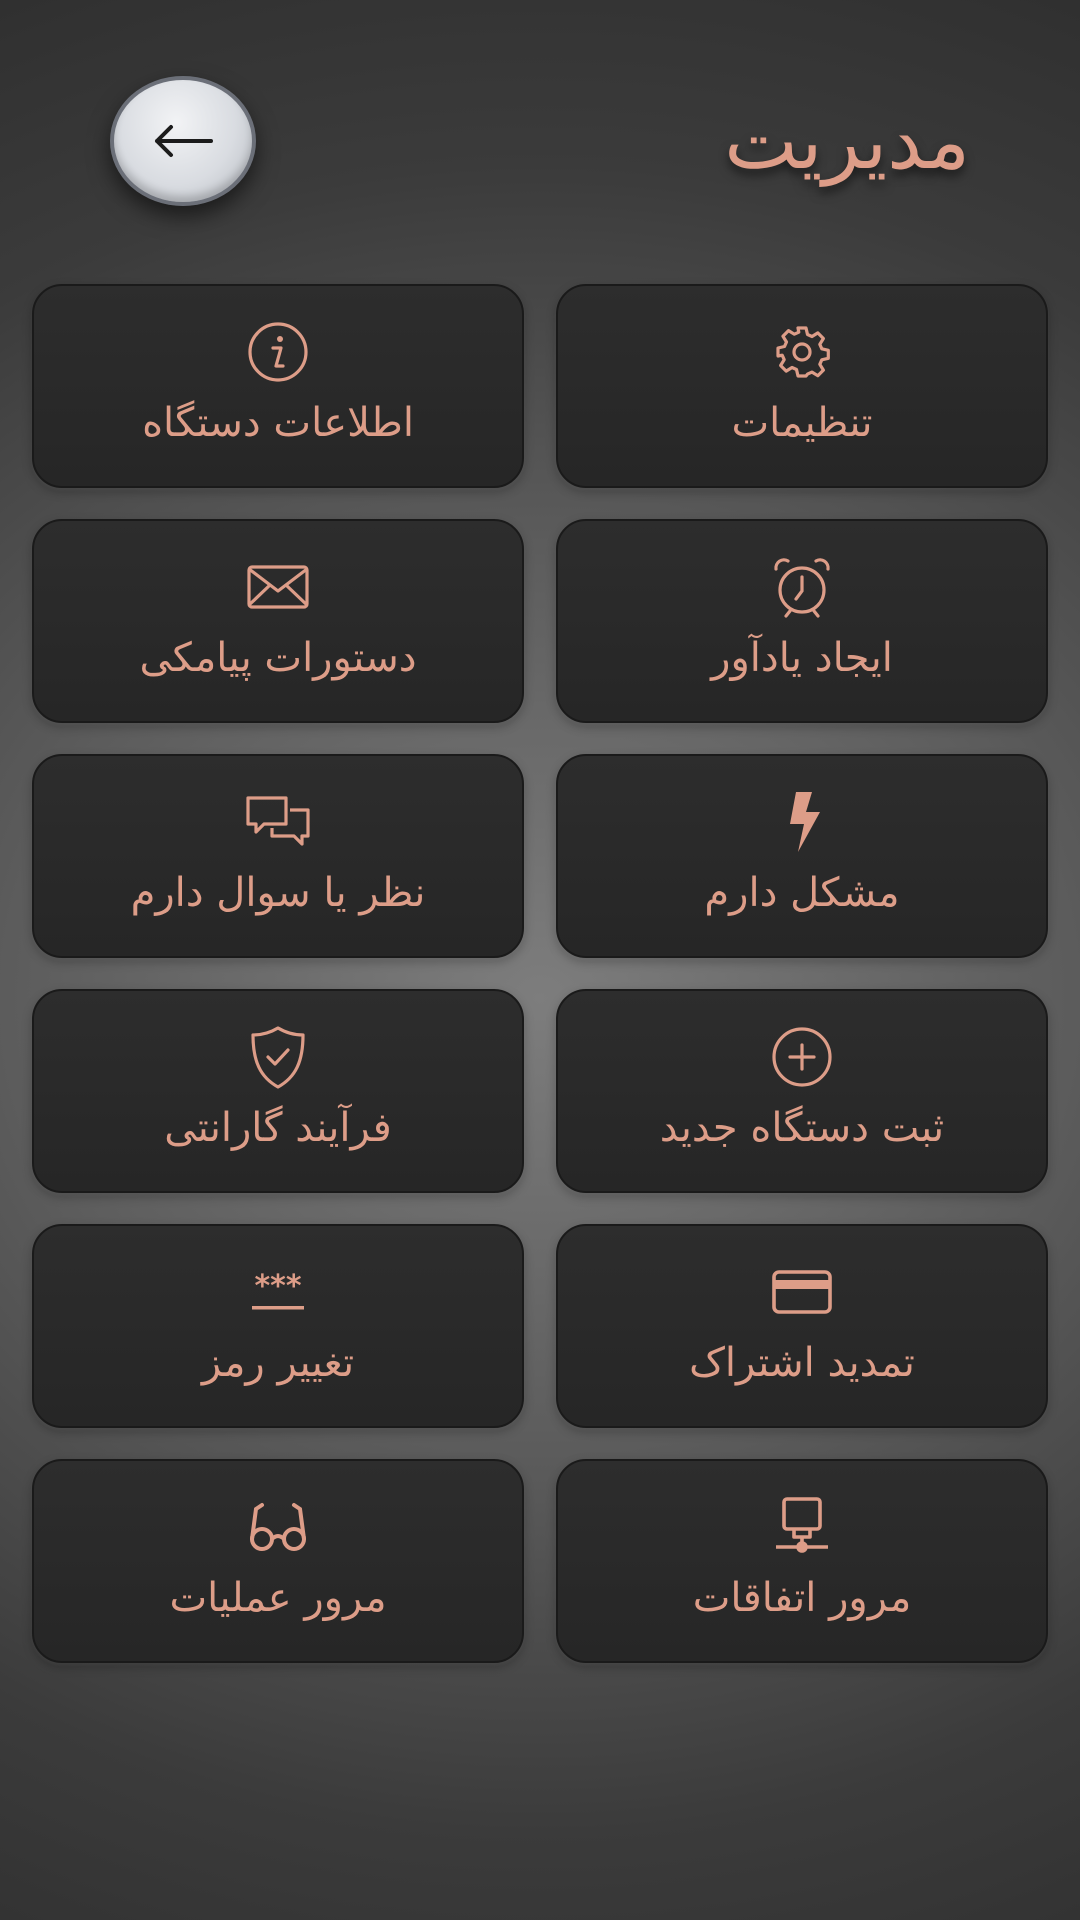 The width and height of the screenshot is (1080, 1920). Describe the element at coordinates (802, 352) in the screenshot. I see `gear-icon` at that location.